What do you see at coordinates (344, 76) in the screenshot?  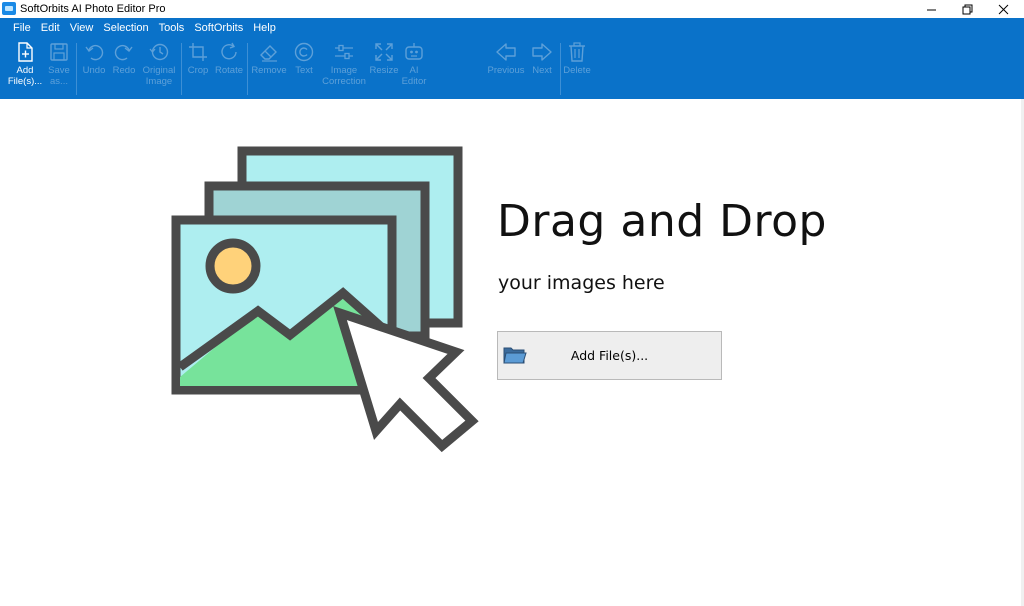 I see `image-correction-label: Image Correction` at bounding box center [344, 76].